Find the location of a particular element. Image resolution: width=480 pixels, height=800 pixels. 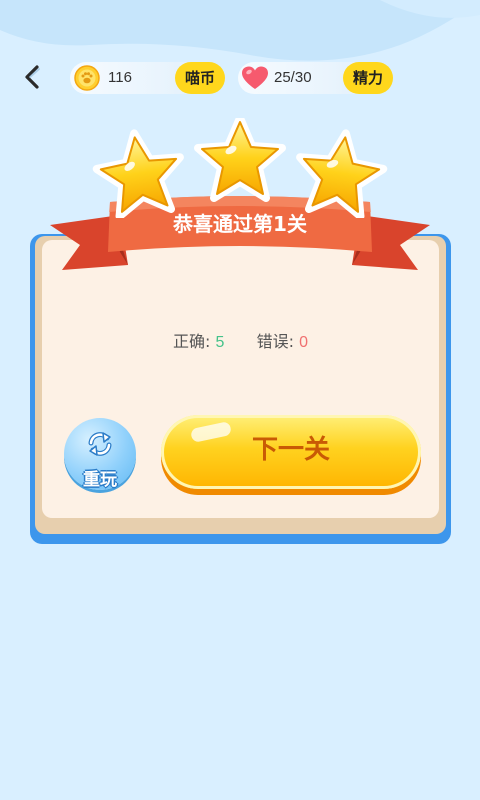

energy-value: 25/30 is located at coordinates (293, 77).